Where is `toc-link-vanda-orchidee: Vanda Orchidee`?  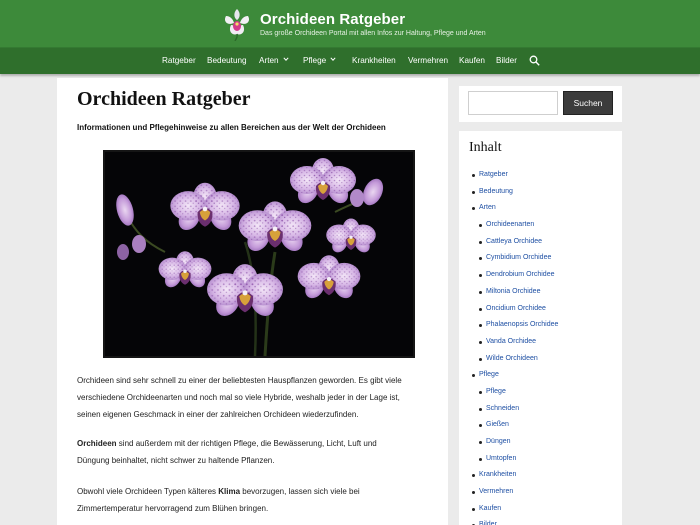 toc-link-vanda-orchidee: Vanda Orchidee is located at coordinates (540, 342).